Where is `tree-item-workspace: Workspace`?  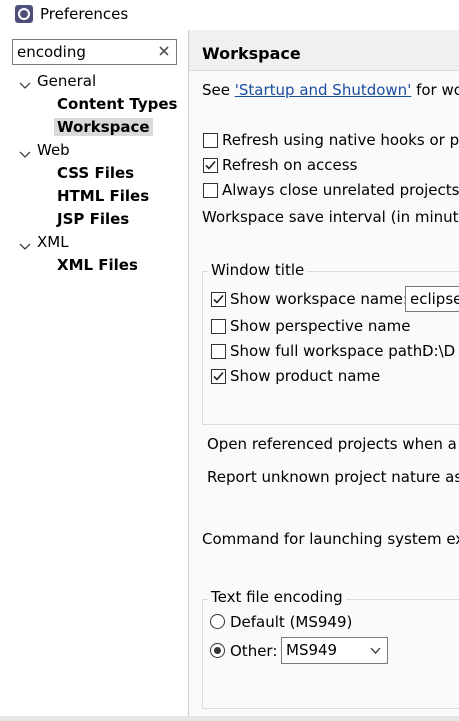 tree-item-workspace: Workspace is located at coordinates (103, 127).